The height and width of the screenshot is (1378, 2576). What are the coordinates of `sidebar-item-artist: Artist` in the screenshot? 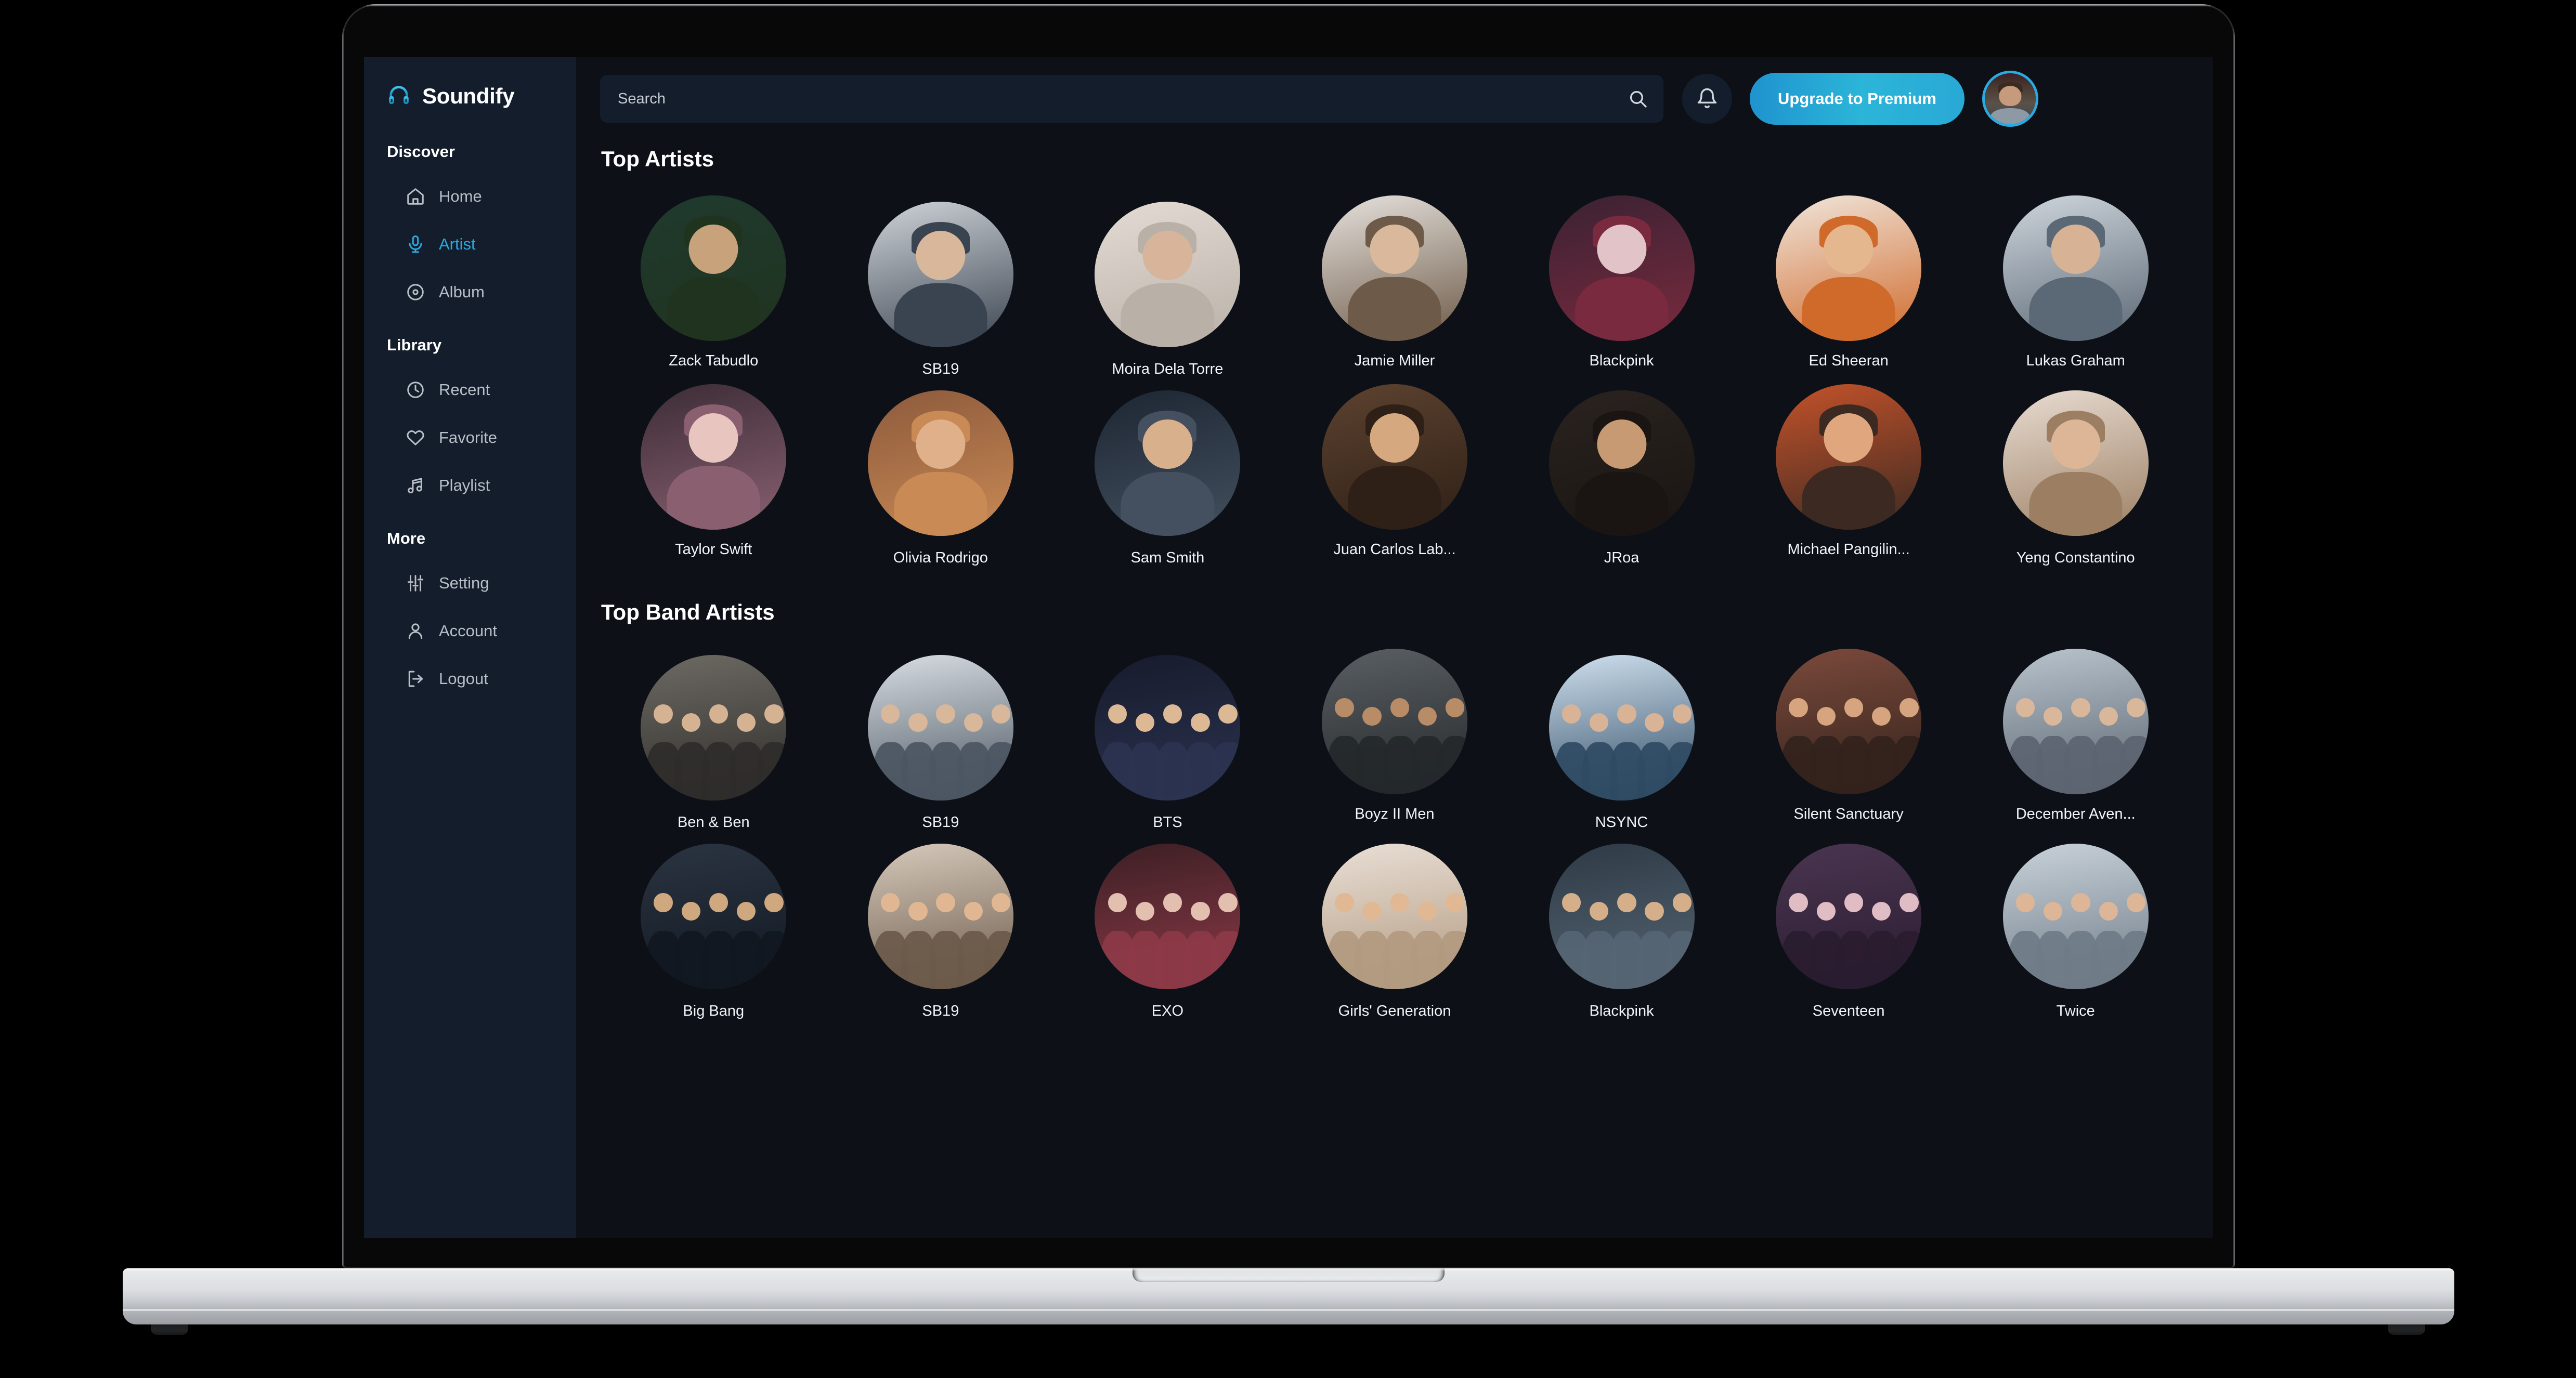 It's located at (470, 244).